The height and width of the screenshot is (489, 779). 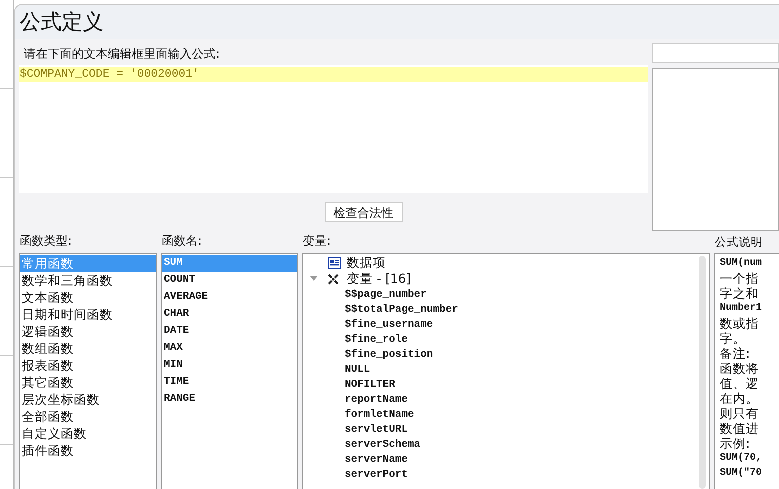 What do you see at coordinates (740, 368) in the screenshot?
I see `description-line: 函数将` at bounding box center [740, 368].